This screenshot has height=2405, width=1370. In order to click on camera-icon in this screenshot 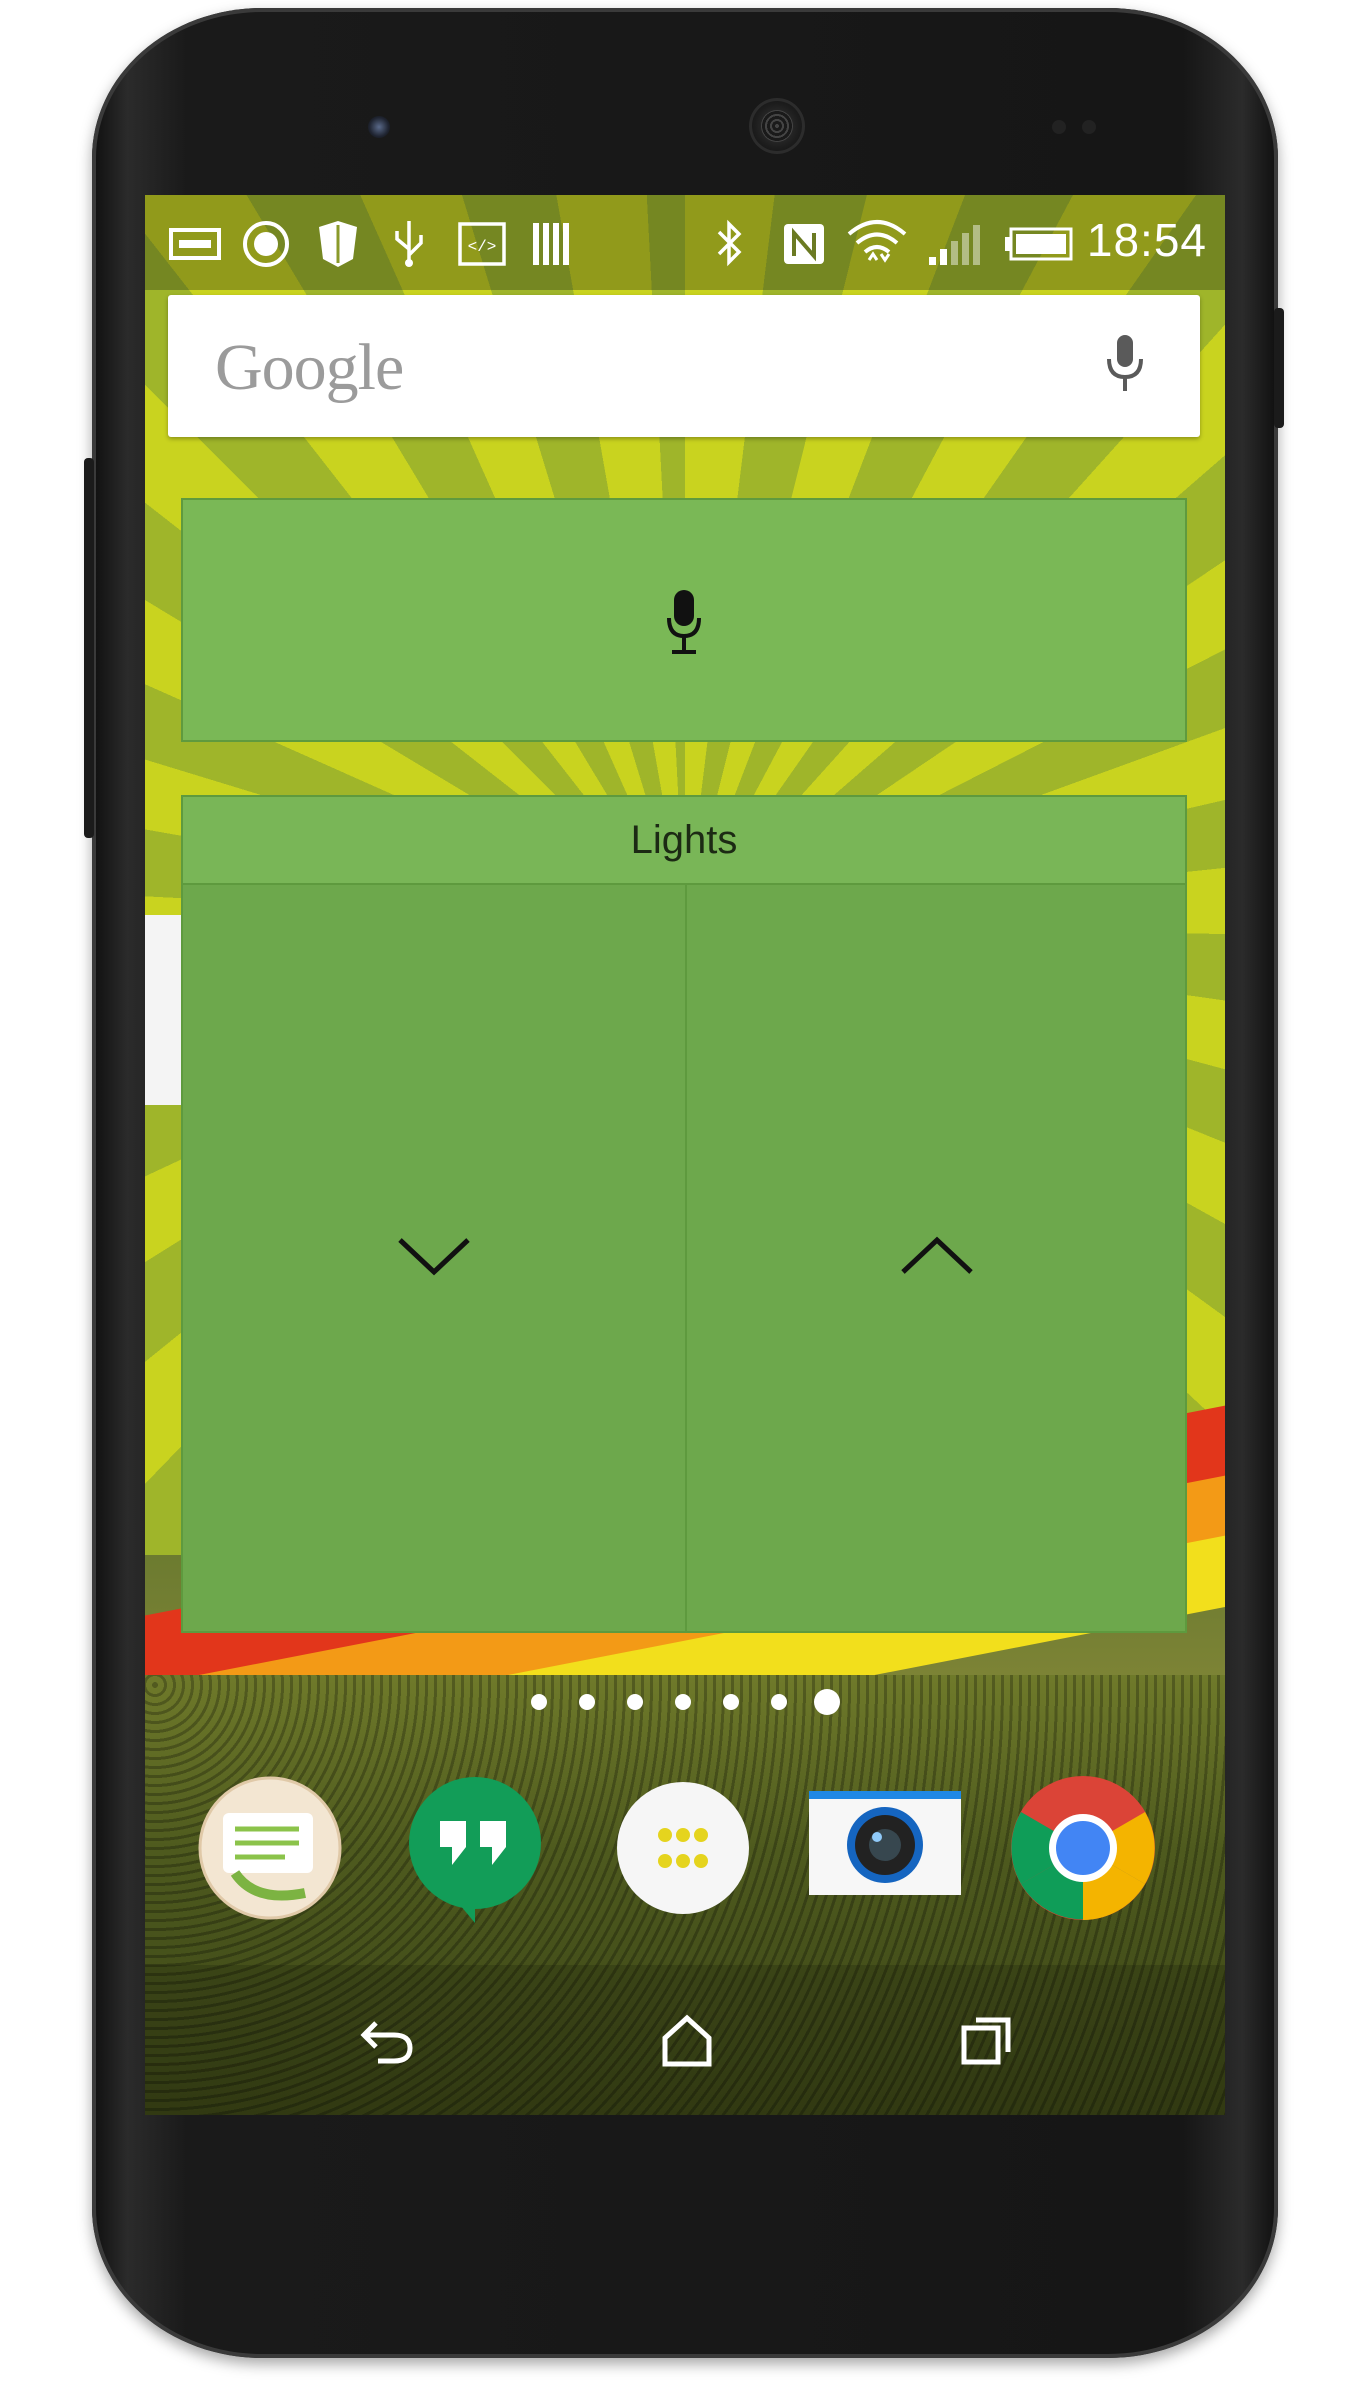, I will do `click(885, 1848)`.